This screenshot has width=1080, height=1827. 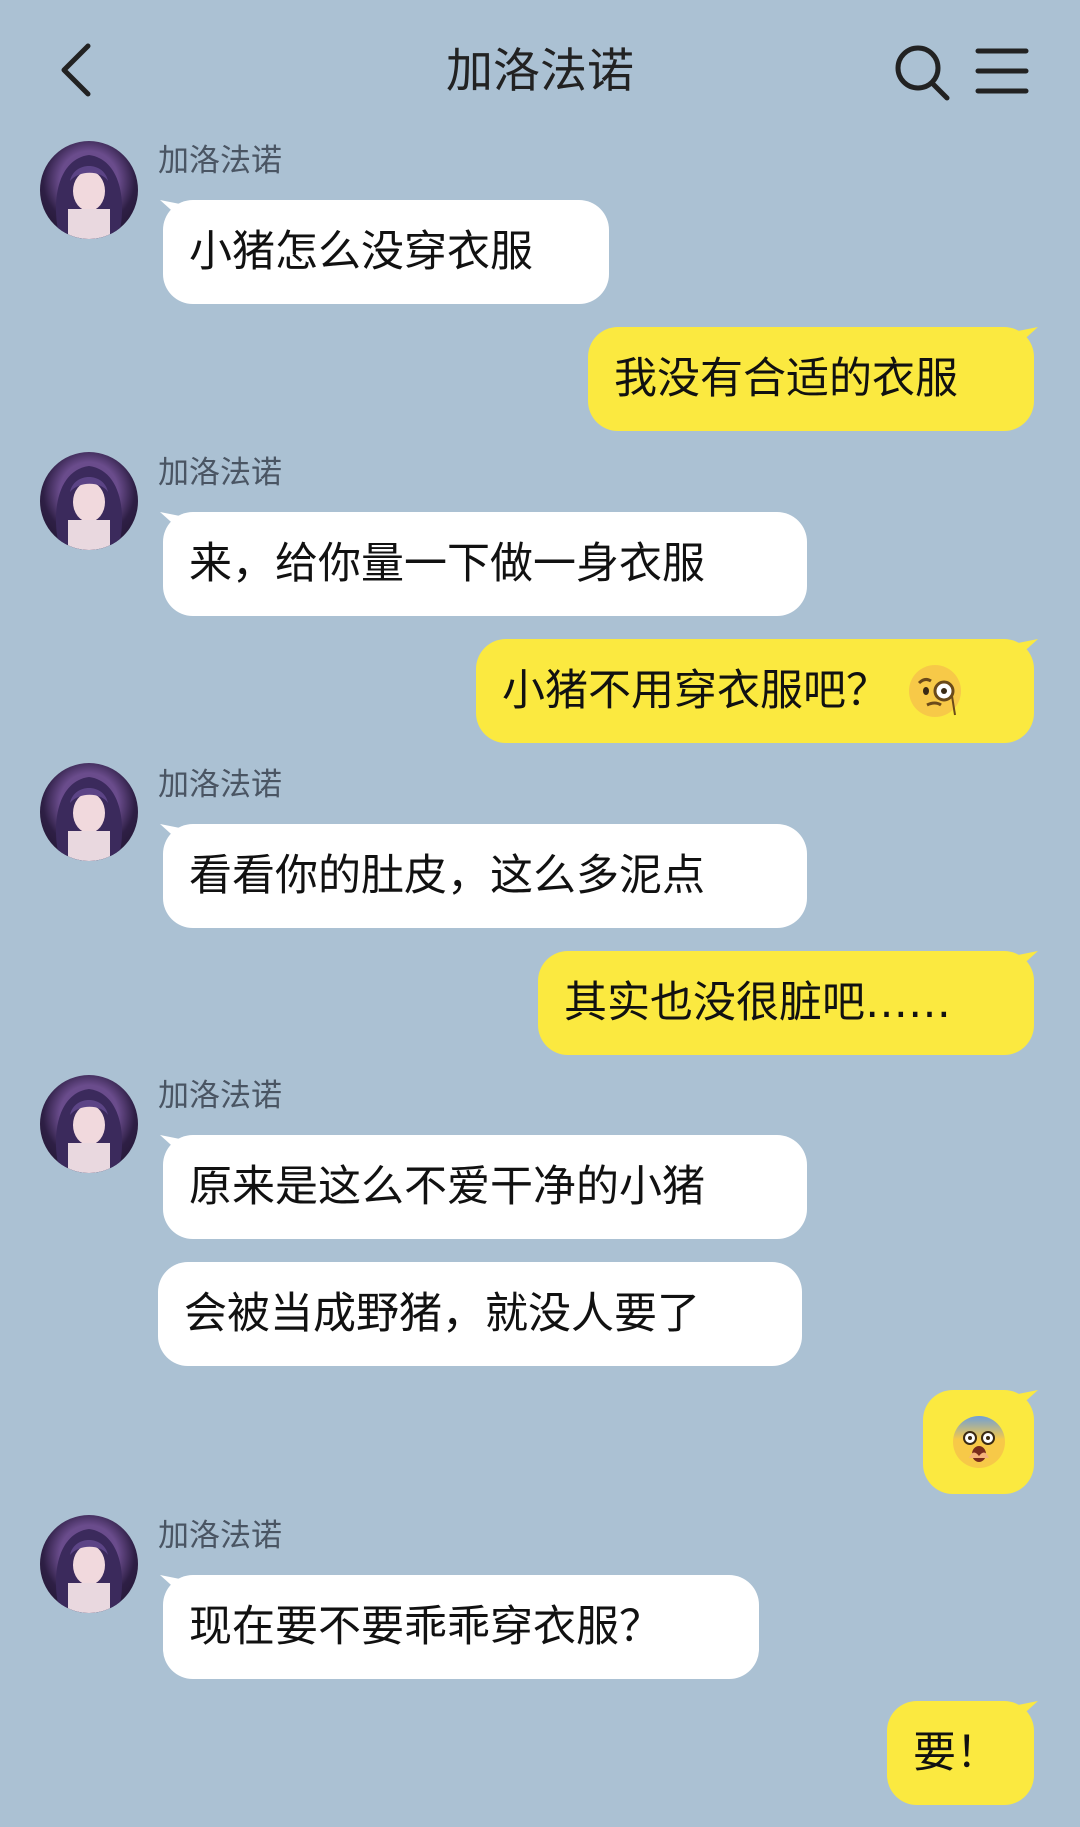 I want to click on shocked-face-emoji-icon, so click(x=979, y=1442).